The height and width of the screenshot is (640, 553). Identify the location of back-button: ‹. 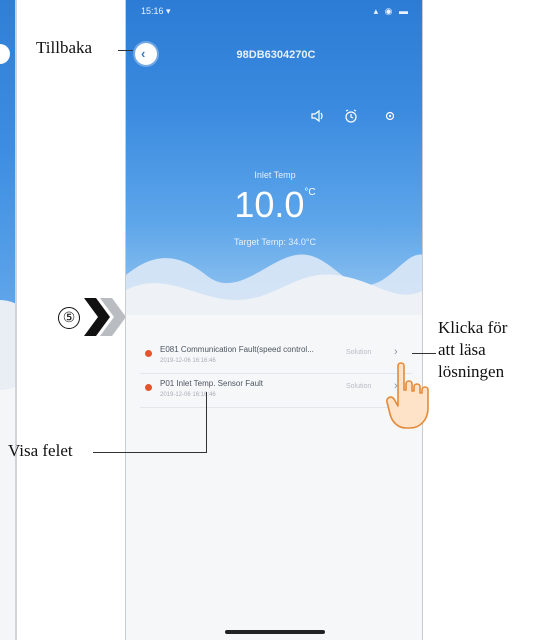
(146, 54).